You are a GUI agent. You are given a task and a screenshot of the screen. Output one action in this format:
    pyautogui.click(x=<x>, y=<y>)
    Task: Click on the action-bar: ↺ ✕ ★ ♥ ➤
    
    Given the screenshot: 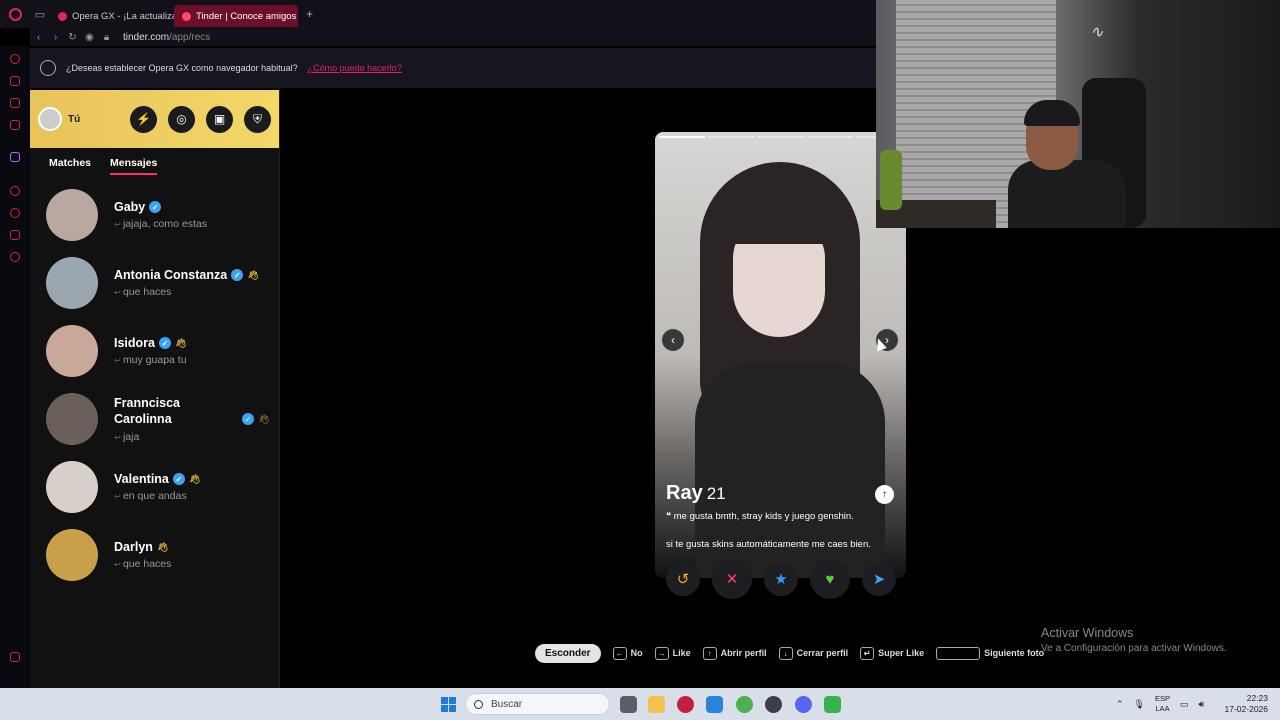 What is the action you would take?
    pyautogui.click(x=781, y=579)
    